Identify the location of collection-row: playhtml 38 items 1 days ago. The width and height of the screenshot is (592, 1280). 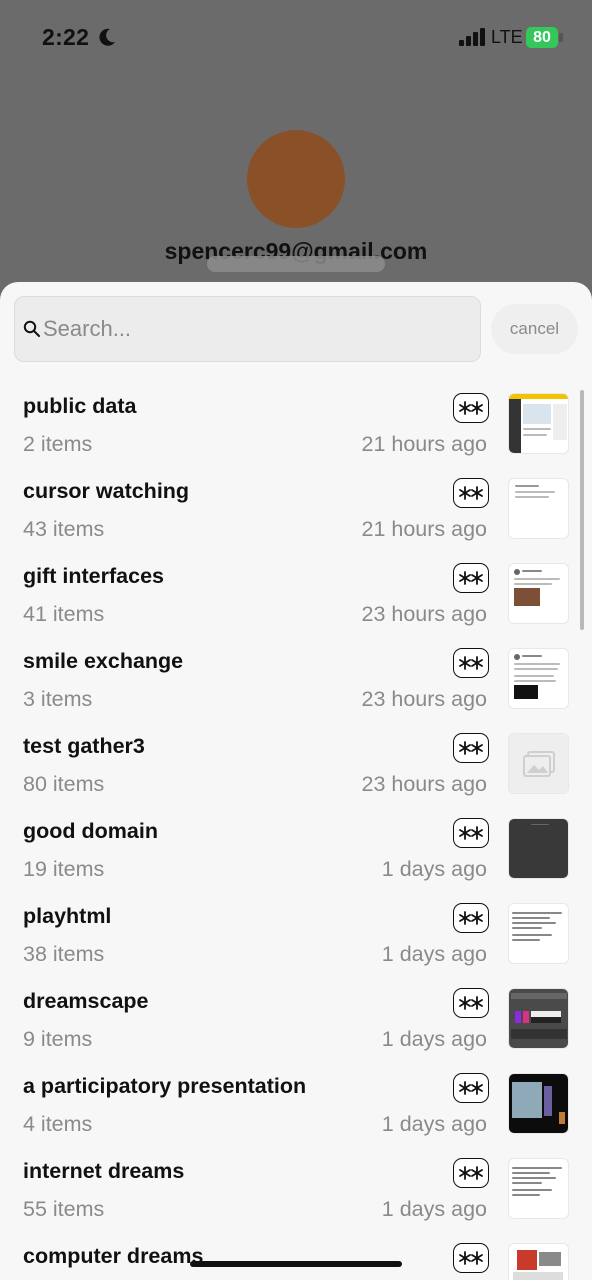
(296, 934).